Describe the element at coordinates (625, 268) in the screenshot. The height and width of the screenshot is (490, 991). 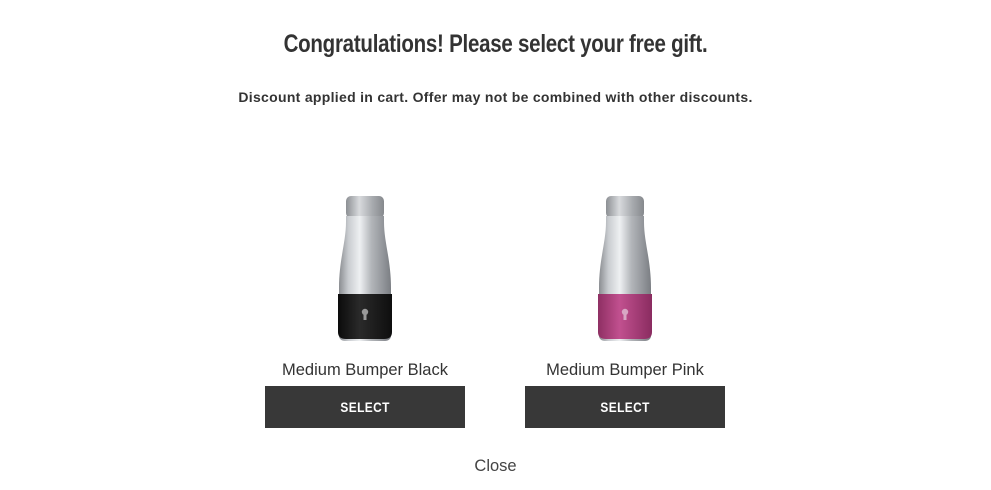
I see `bottle-pink-image` at that location.